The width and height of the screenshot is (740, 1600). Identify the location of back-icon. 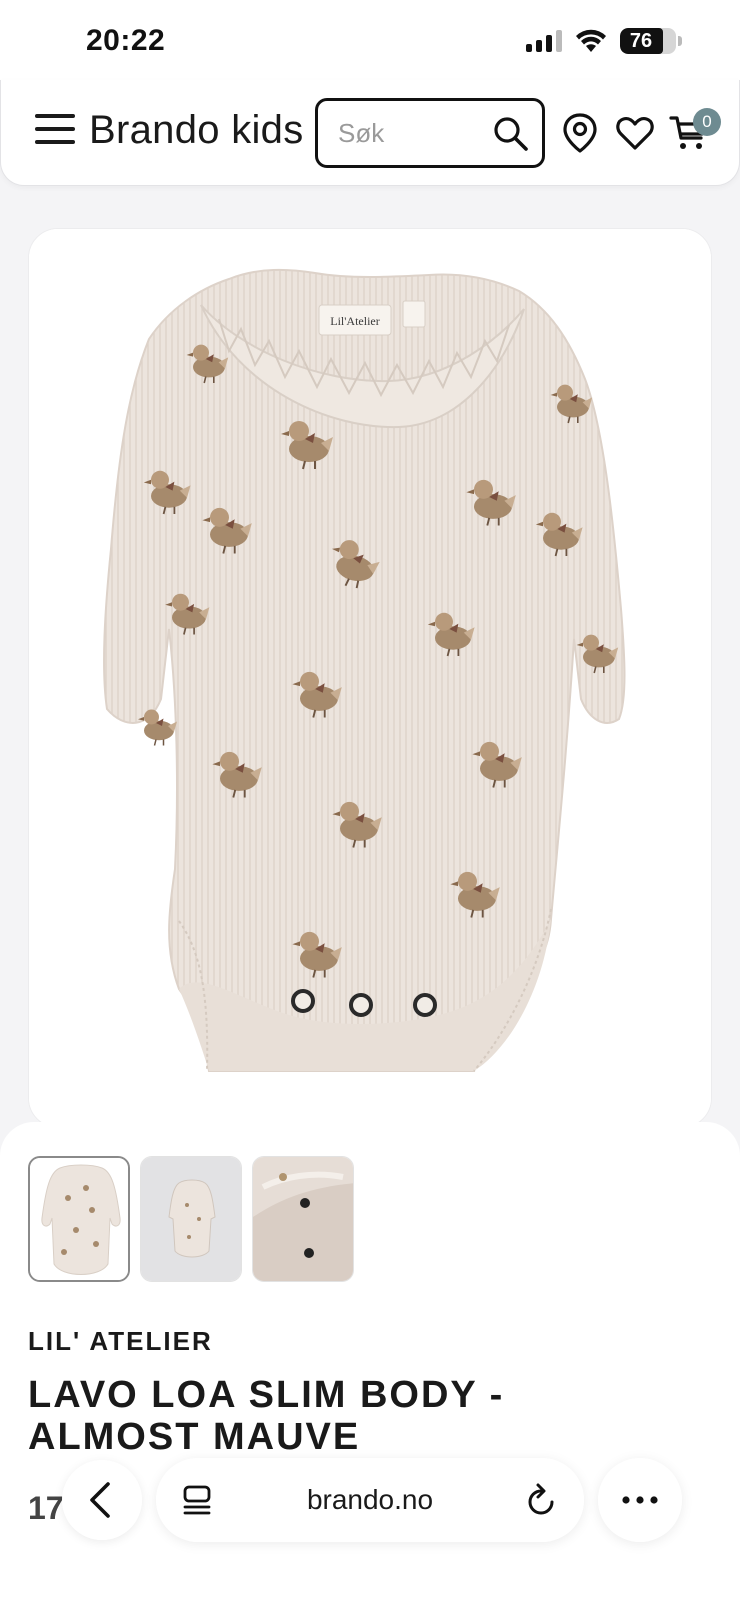
(100, 1500).